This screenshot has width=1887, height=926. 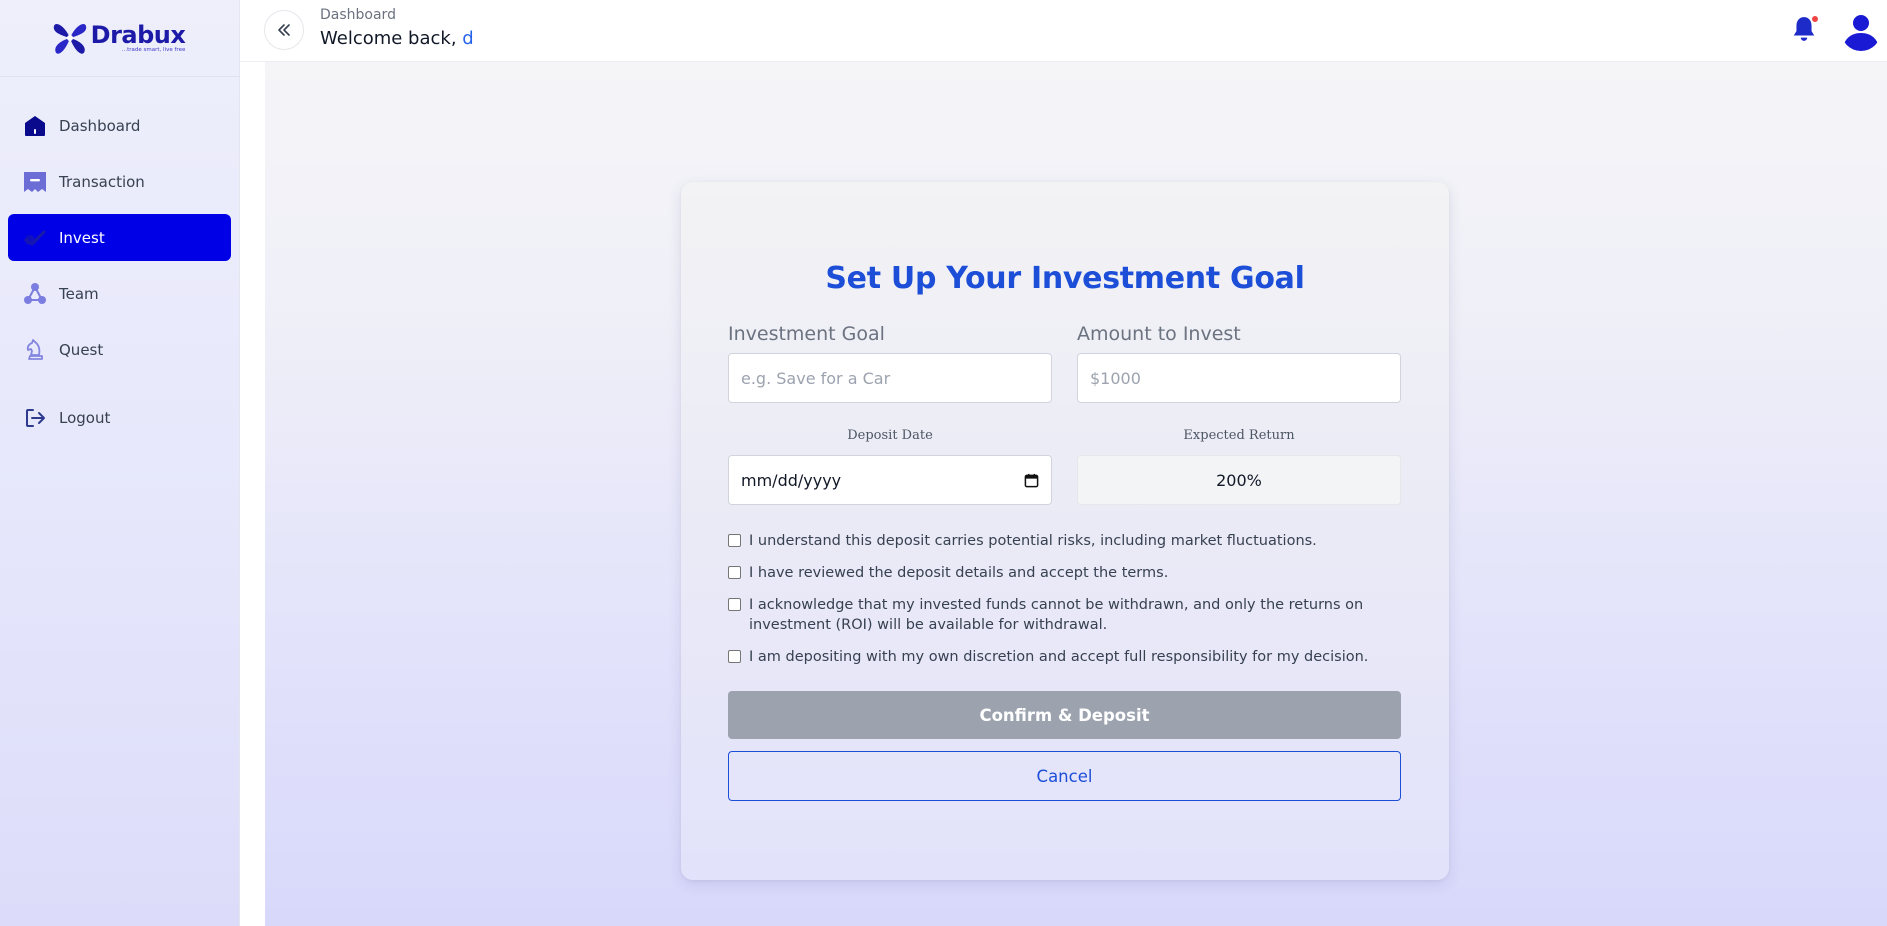 I want to click on logout-button: Logout, so click(x=119, y=417).